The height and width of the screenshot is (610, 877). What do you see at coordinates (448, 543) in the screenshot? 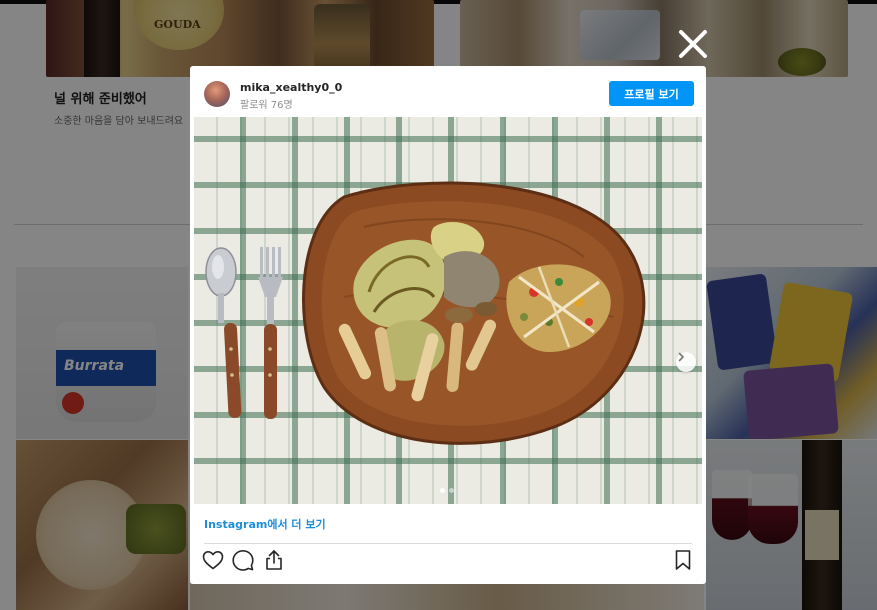
I see `action-separator` at bounding box center [448, 543].